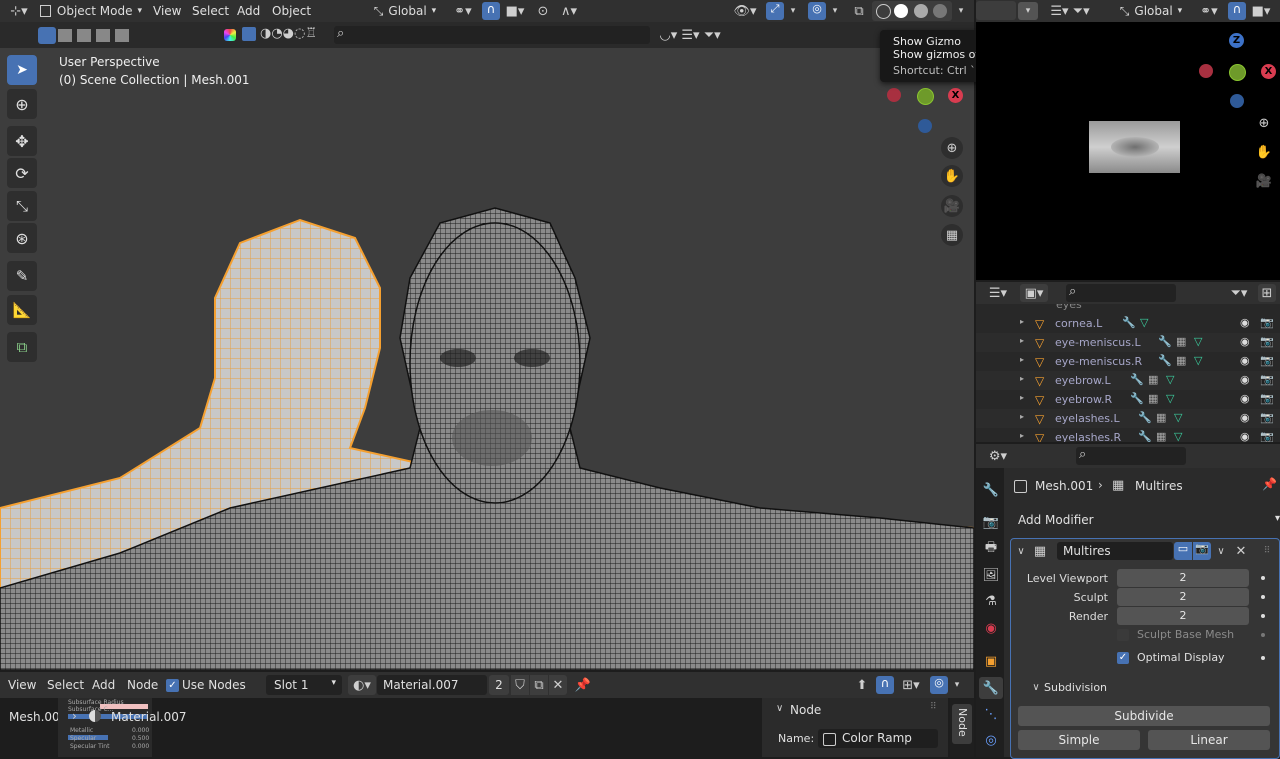 The height and width of the screenshot is (759, 1280). I want to click on properties-search-input: ⌕, so click(1131, 456).